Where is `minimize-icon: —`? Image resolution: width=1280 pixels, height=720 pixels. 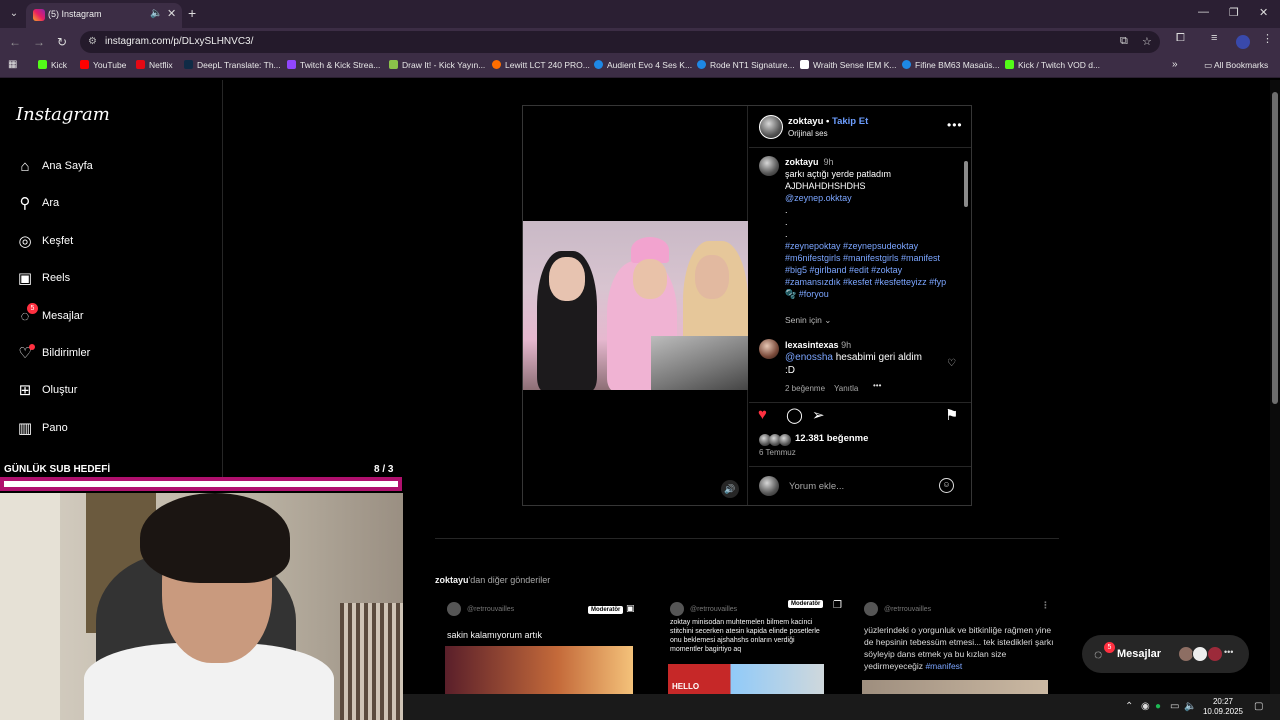 minimize-icon: — is located at coordinates (1203, 12).